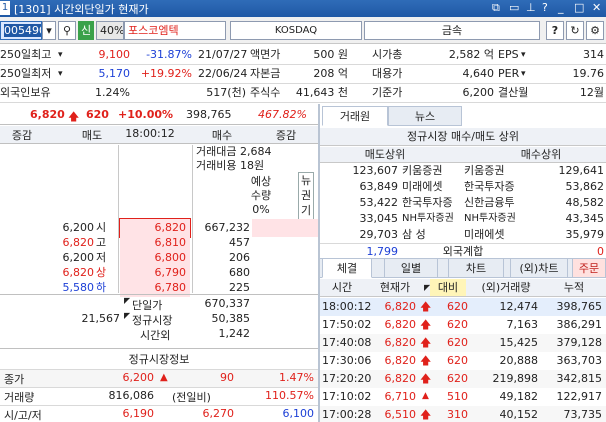 This screenshot has width=606, height=422. Describe the element at coordinates (463, 235) in the screenshot. I see `broker-row: 29,703 삼 성 미래에셋 35,979` at that location.